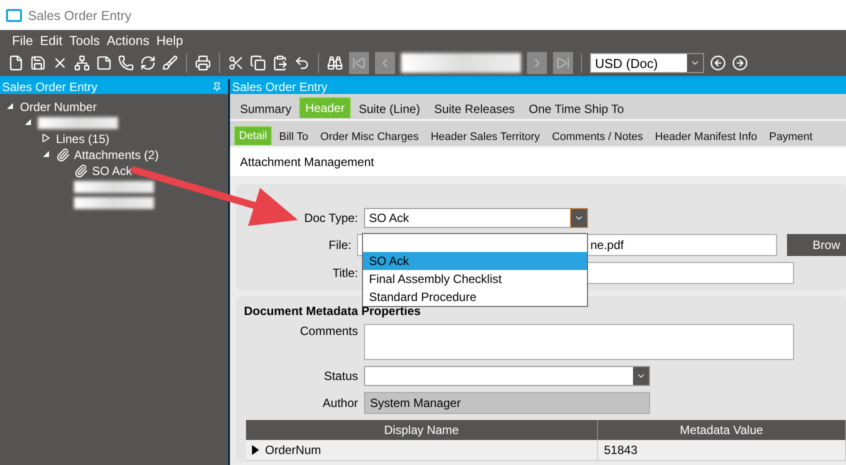 The image size is (846, 465). I want to click on field-label: Author, so click(340, 403).